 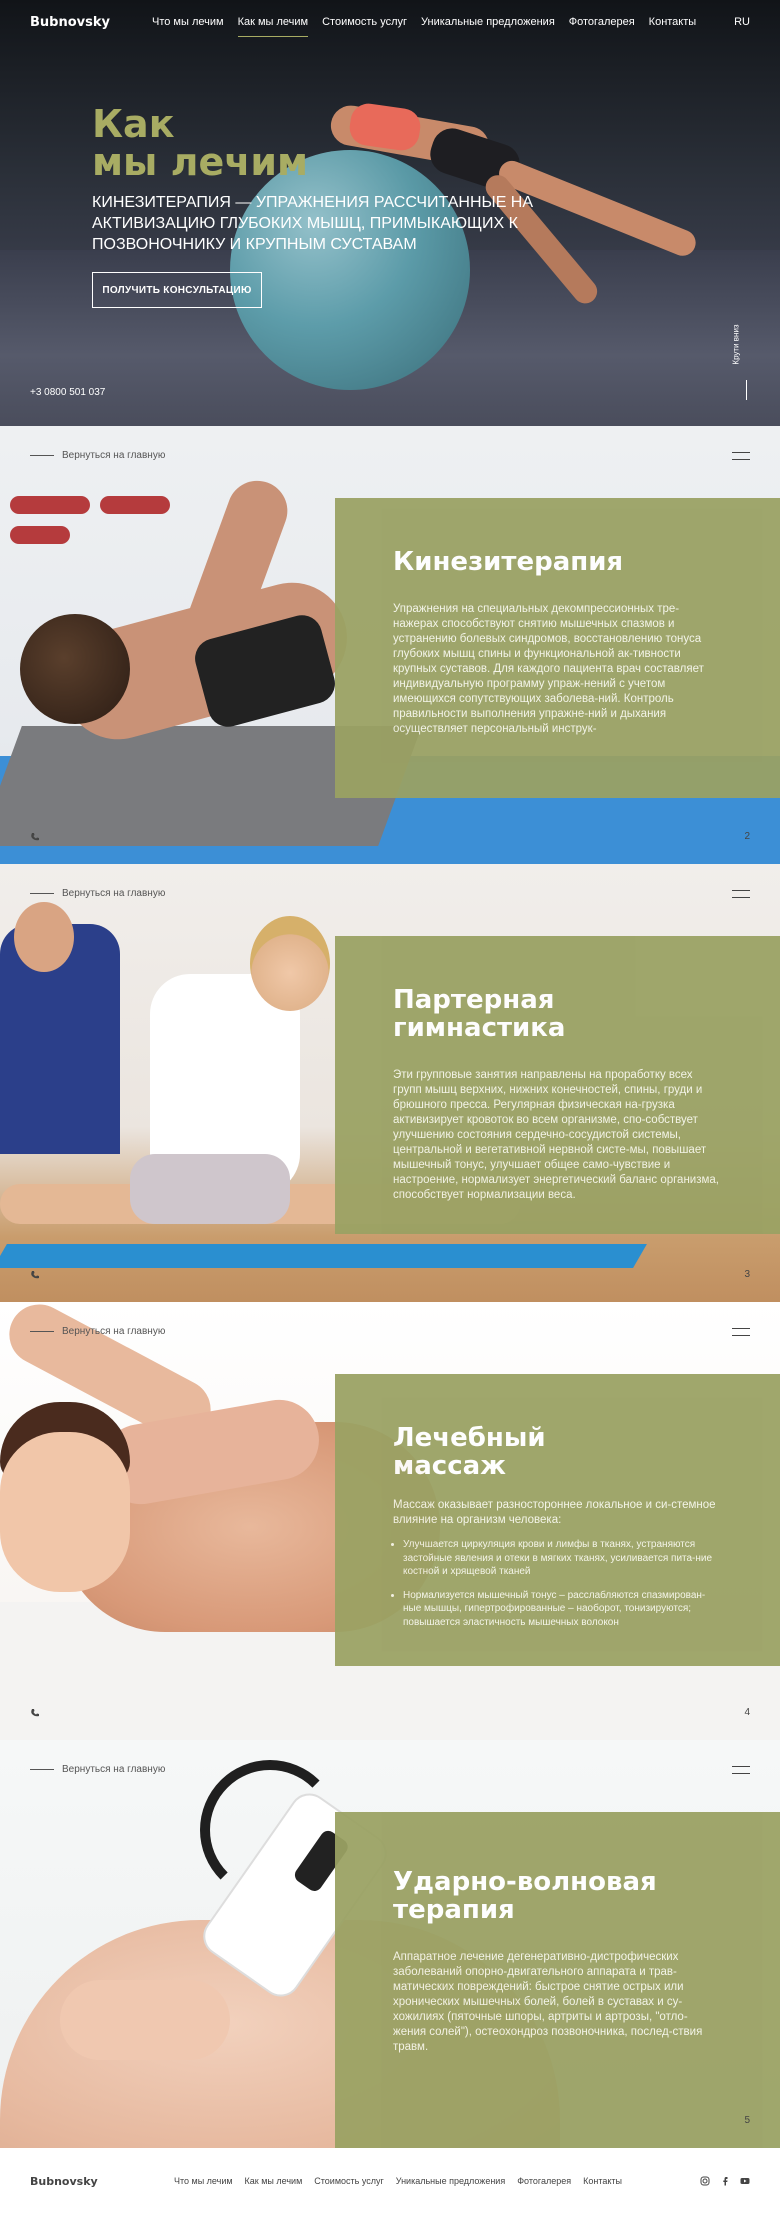 What do you see at coordinates (145, 2020) in the screenshot?
I see `therapist-hand-image` at bounding box center [145, 2020].